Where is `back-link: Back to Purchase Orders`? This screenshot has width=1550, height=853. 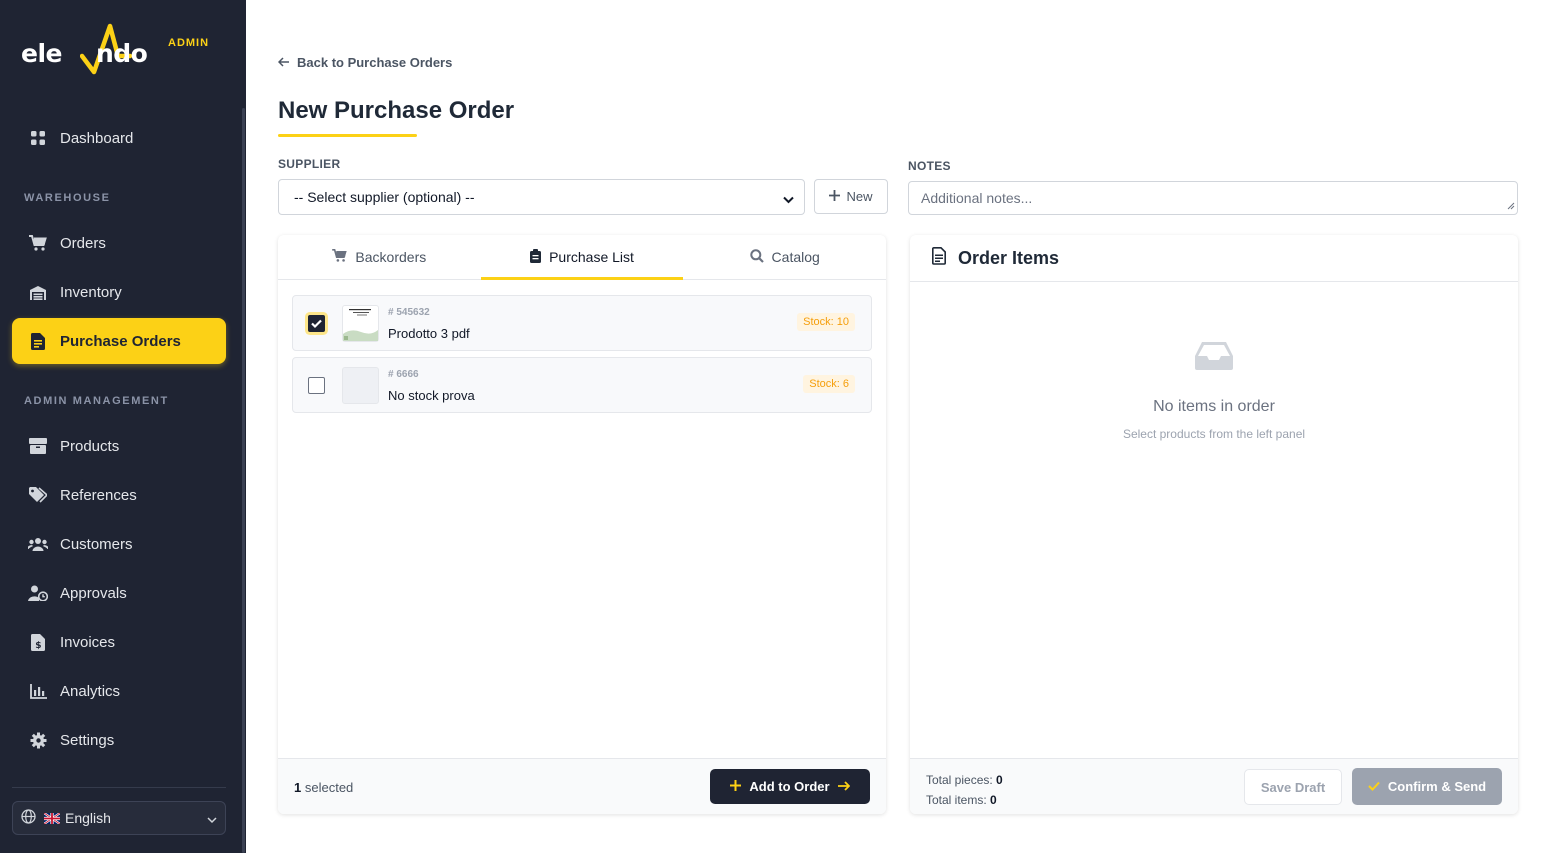
back-link: Back to Purchase Orders is located at coordinates (365, 62).